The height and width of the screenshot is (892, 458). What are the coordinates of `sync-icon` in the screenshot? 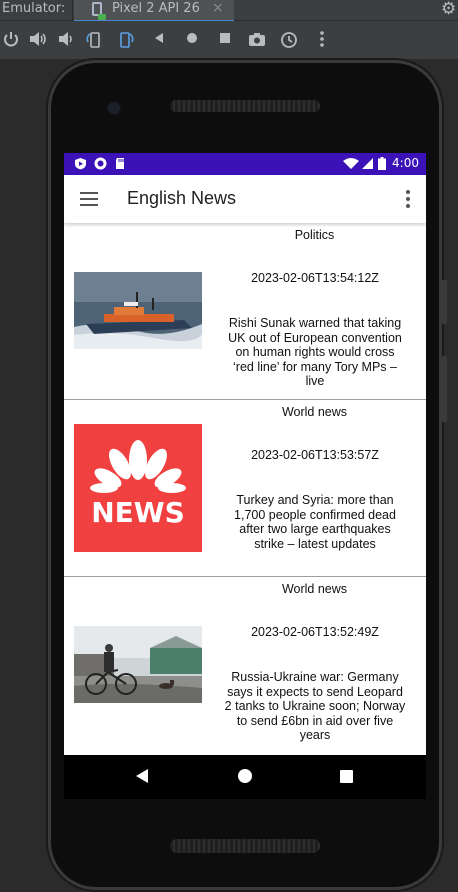 It's located at (100, 163).